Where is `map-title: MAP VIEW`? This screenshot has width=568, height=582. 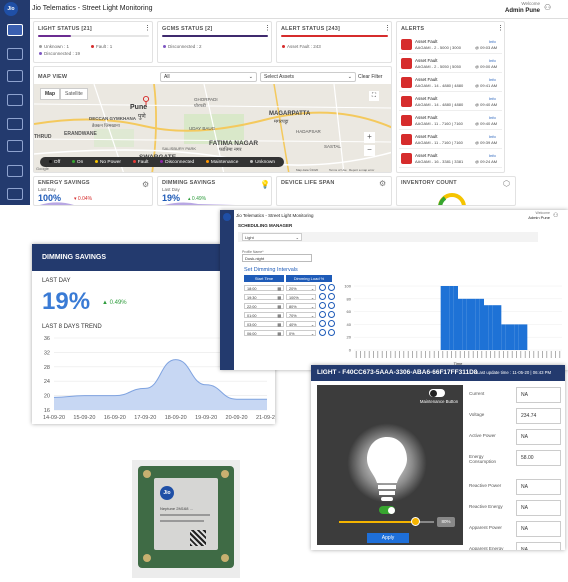 map-title: MAP VIEW is located at coordinates (53, 77).